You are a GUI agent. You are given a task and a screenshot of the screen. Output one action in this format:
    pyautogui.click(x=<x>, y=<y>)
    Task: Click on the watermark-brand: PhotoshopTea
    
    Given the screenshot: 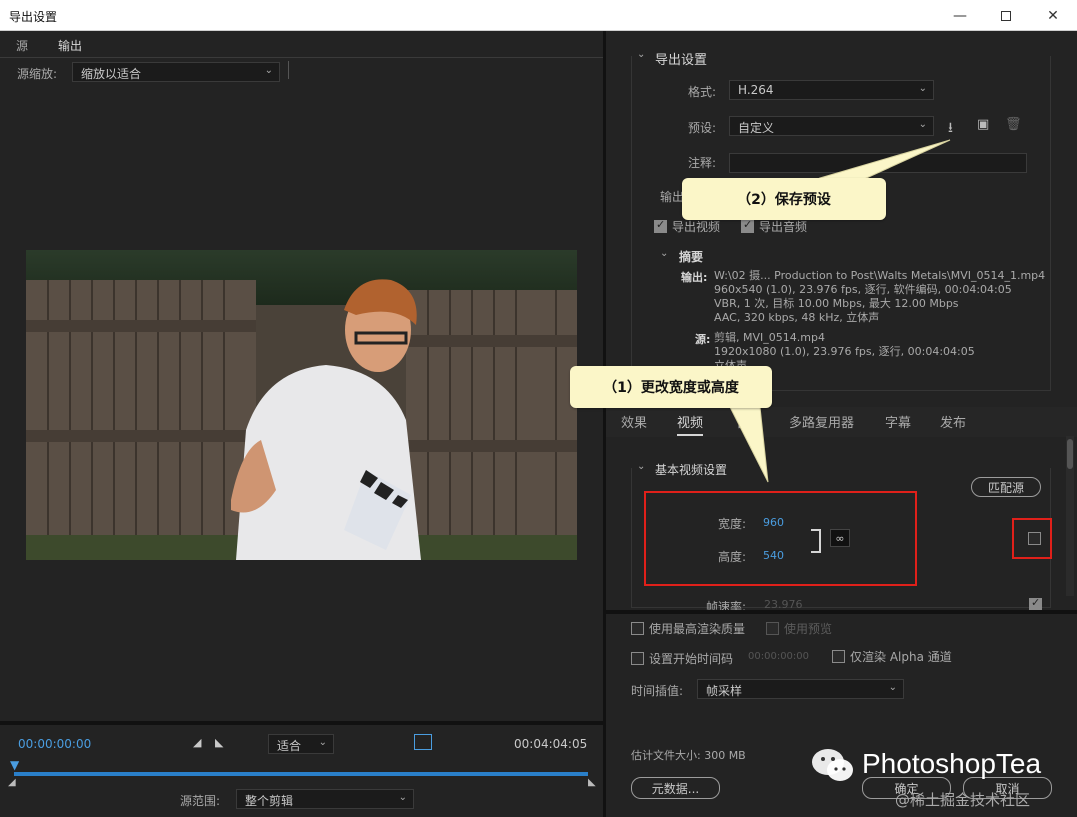 What is the action you would take?
    pyautogui.click(x=952, y=763)
    